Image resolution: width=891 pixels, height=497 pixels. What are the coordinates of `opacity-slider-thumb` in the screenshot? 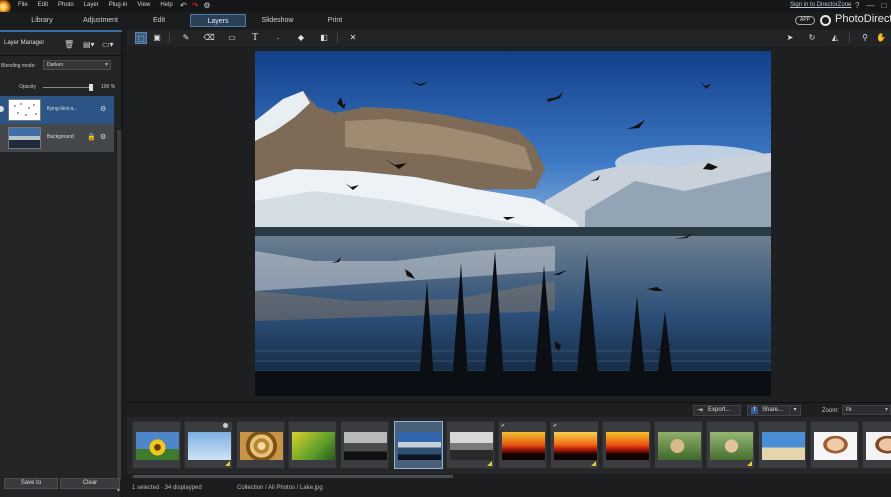 It's located at (91, 87).